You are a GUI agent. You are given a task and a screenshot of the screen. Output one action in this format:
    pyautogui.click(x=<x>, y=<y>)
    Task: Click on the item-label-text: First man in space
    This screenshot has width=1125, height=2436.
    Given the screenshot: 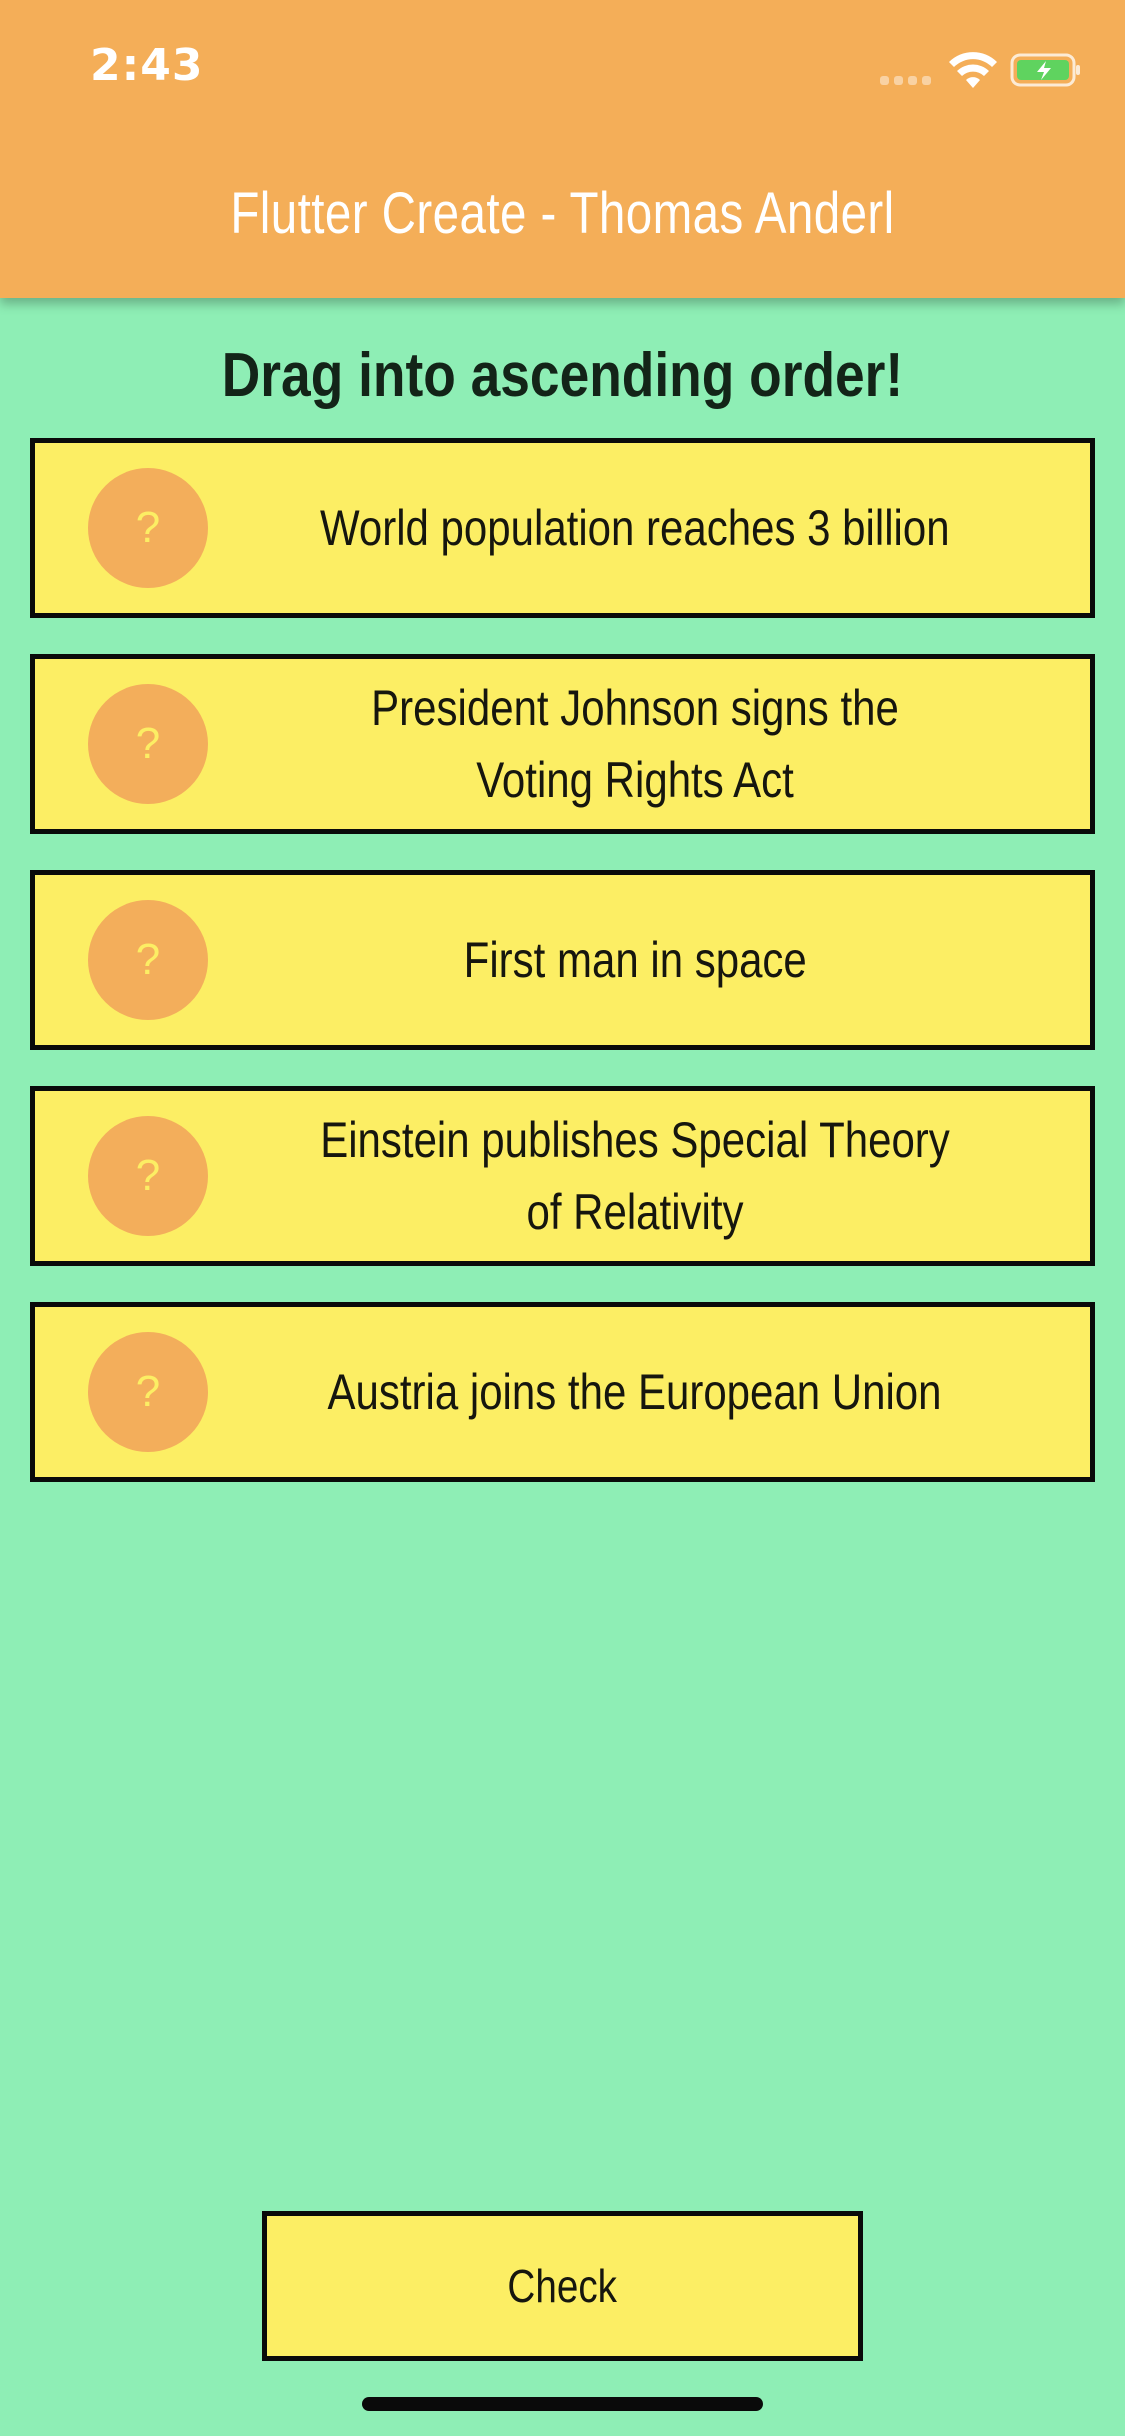 What is the action you would take?
    pyautogui.click(x=635, y=960)
    